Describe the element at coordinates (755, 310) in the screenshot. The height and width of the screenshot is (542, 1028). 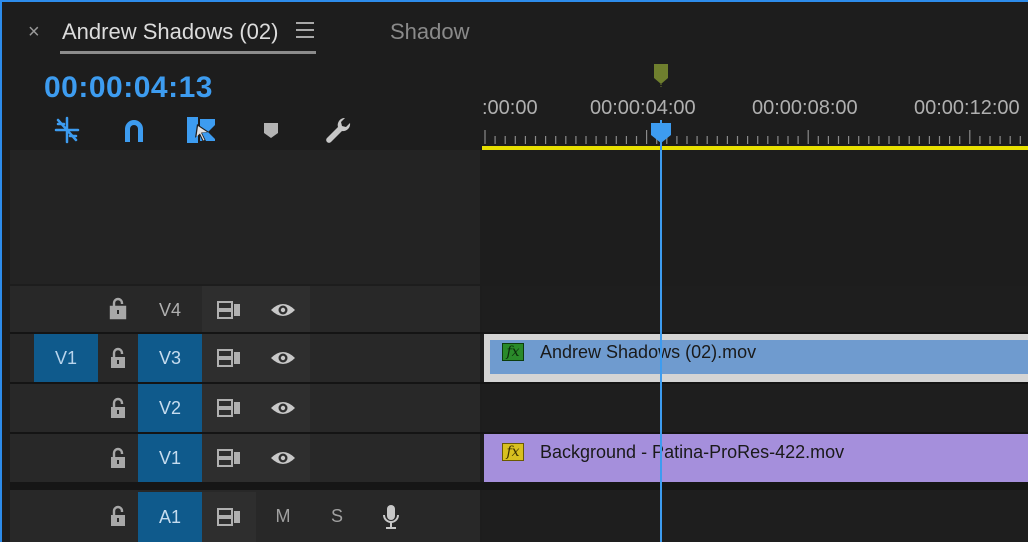
I see `track-lane-v4` at that location.